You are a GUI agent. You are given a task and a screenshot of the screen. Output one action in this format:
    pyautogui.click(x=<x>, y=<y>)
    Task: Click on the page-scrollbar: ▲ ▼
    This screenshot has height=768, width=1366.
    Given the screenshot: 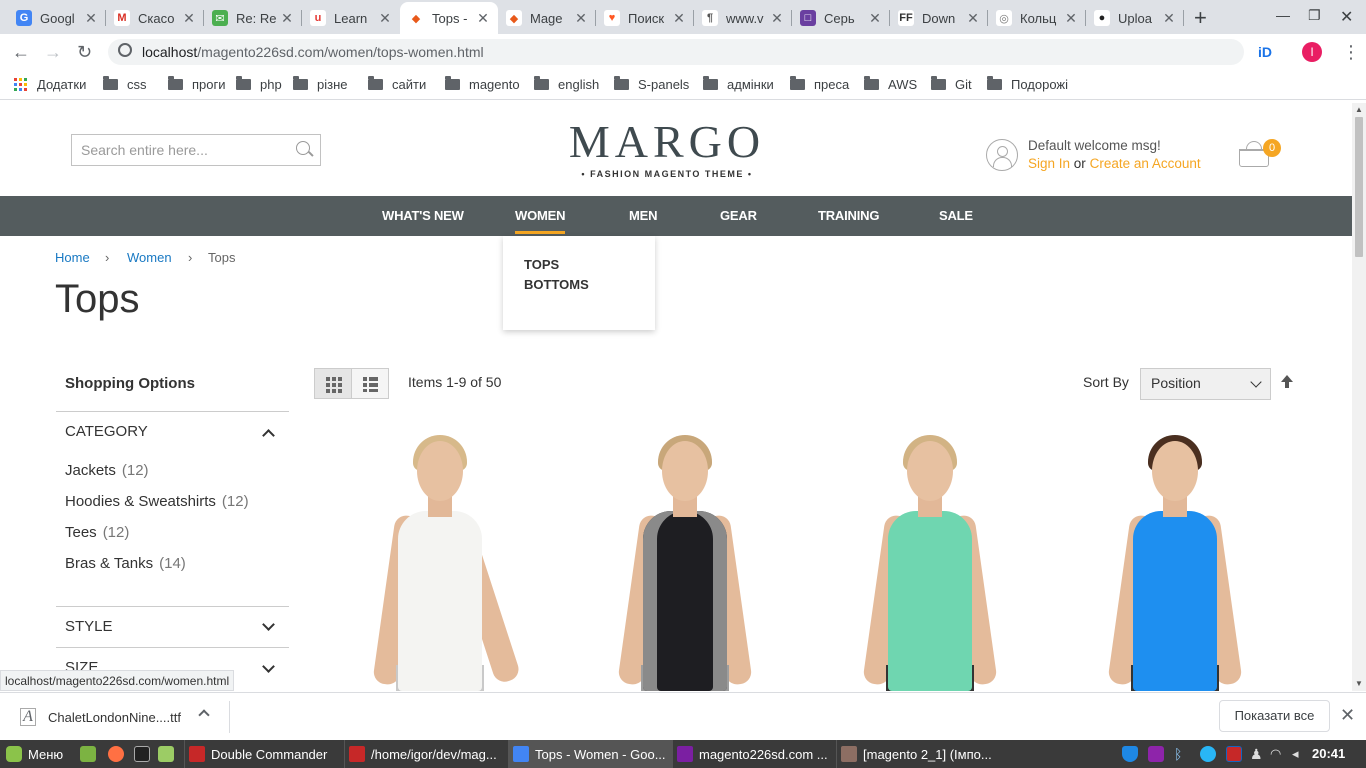 What is the action you would take?
    pyautogui.click(x=1359, y=397)
    